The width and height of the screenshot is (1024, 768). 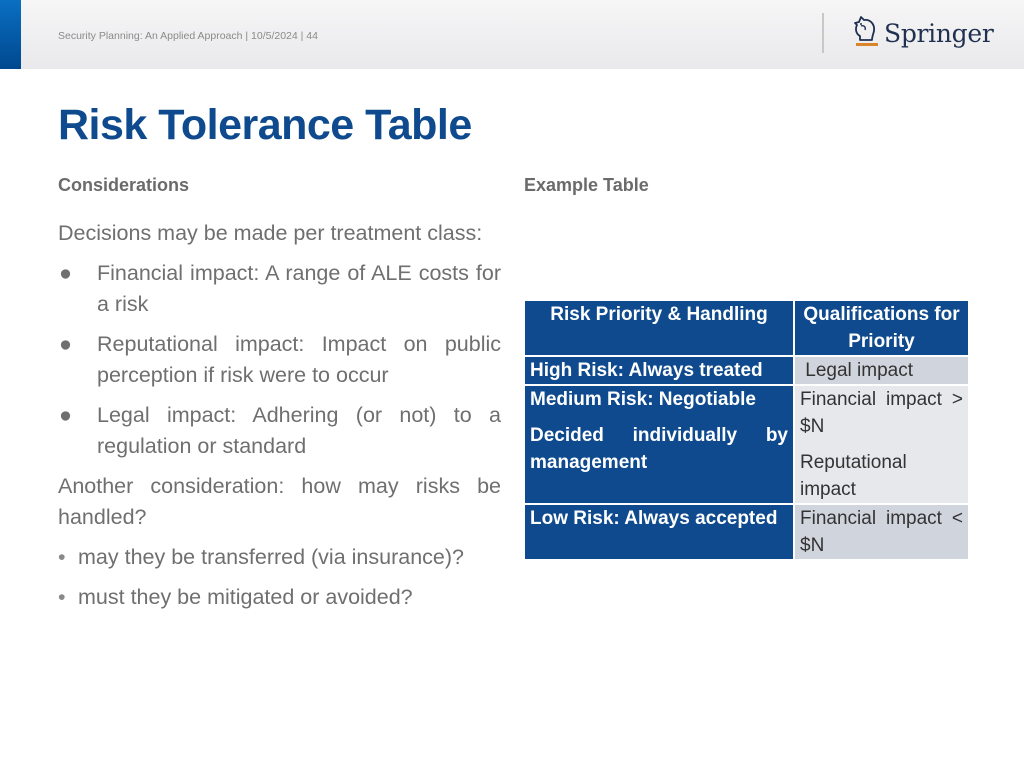 I want to click on qualification-text: Legal impact, so click(x=859, y=370).